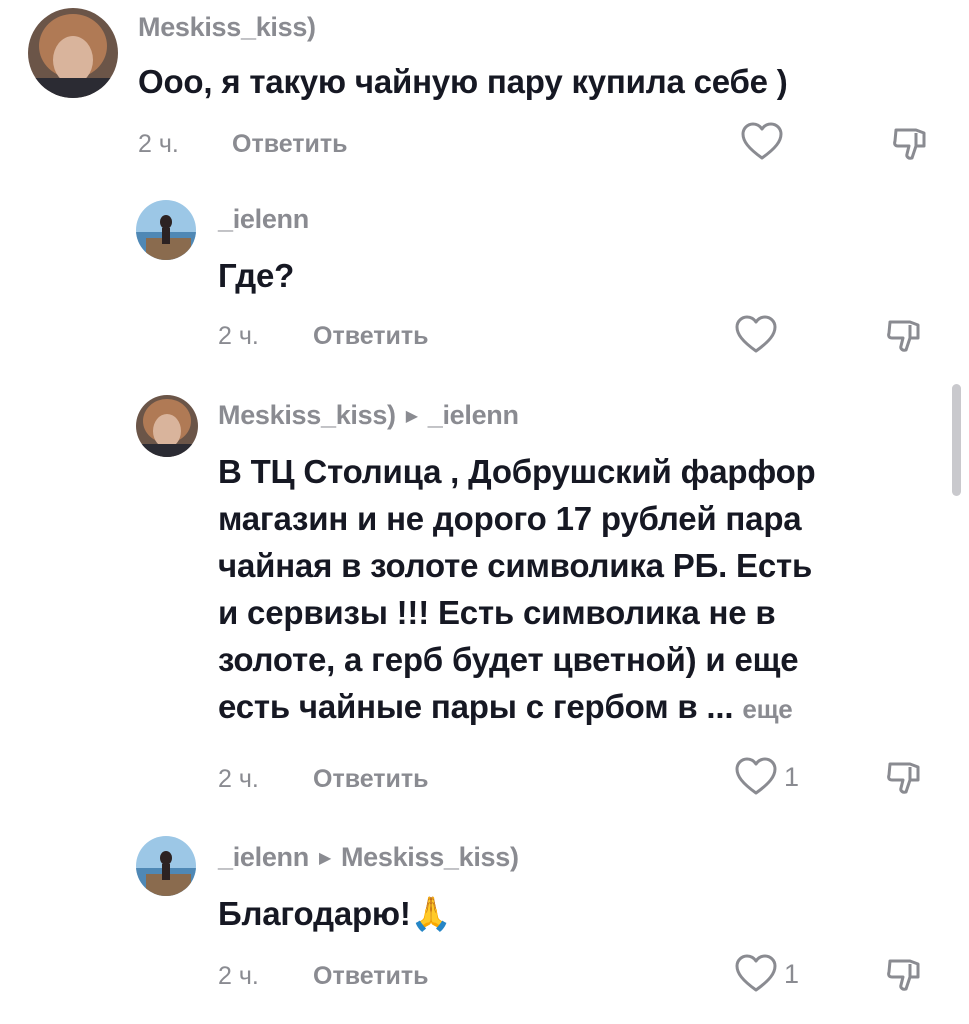 The image size is (969, 1024). Describe the element at coordinates (431, 913) in the screenshot. I see `folded-hands-emoji: 🙏` at that location.